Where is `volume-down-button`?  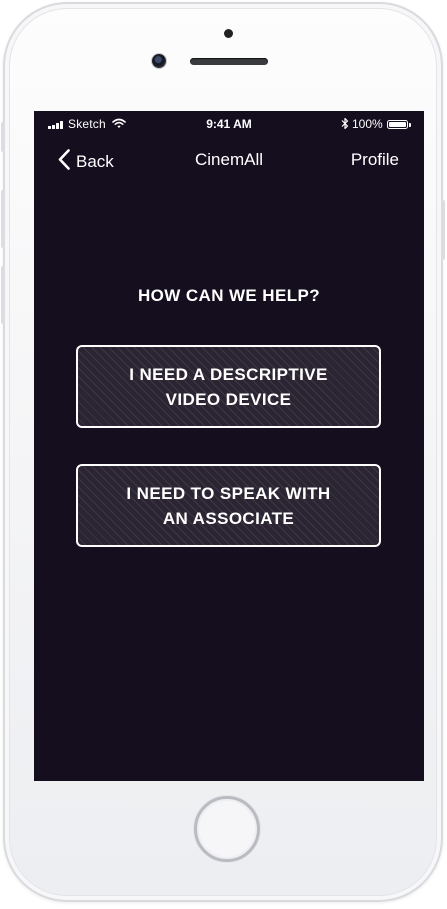
volume-down-button is located at coordinates (3, 295).